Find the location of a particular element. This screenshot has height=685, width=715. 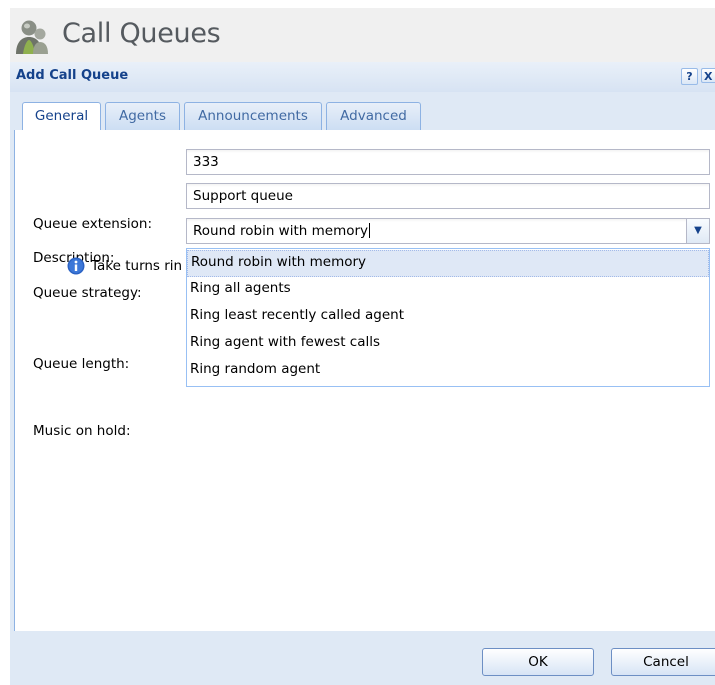

dialog-footer is located at coordinates (362, 658).